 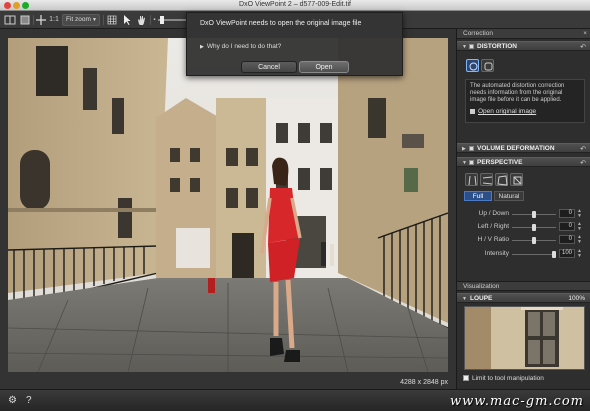 I want to click on perspective-vertical-button, so click(x=471, y=179).